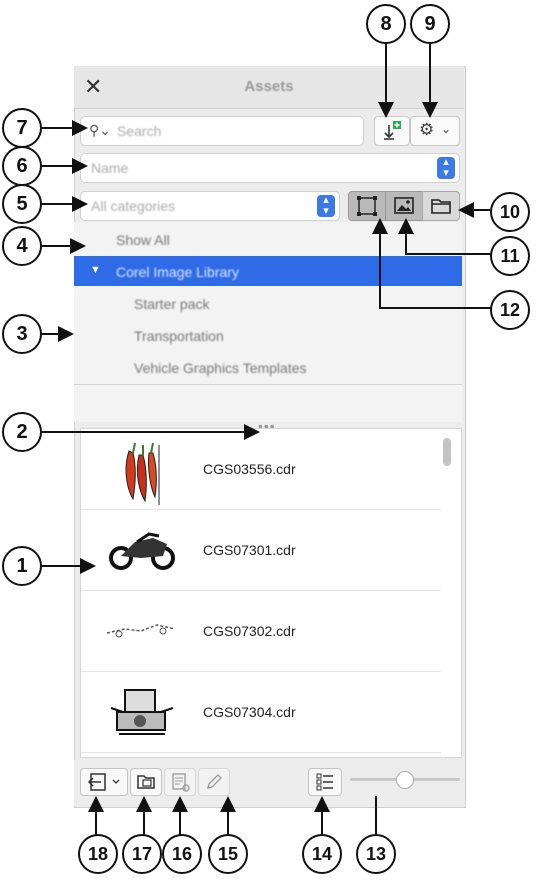  I want to click on callout-10: 10, so click(510, 212).